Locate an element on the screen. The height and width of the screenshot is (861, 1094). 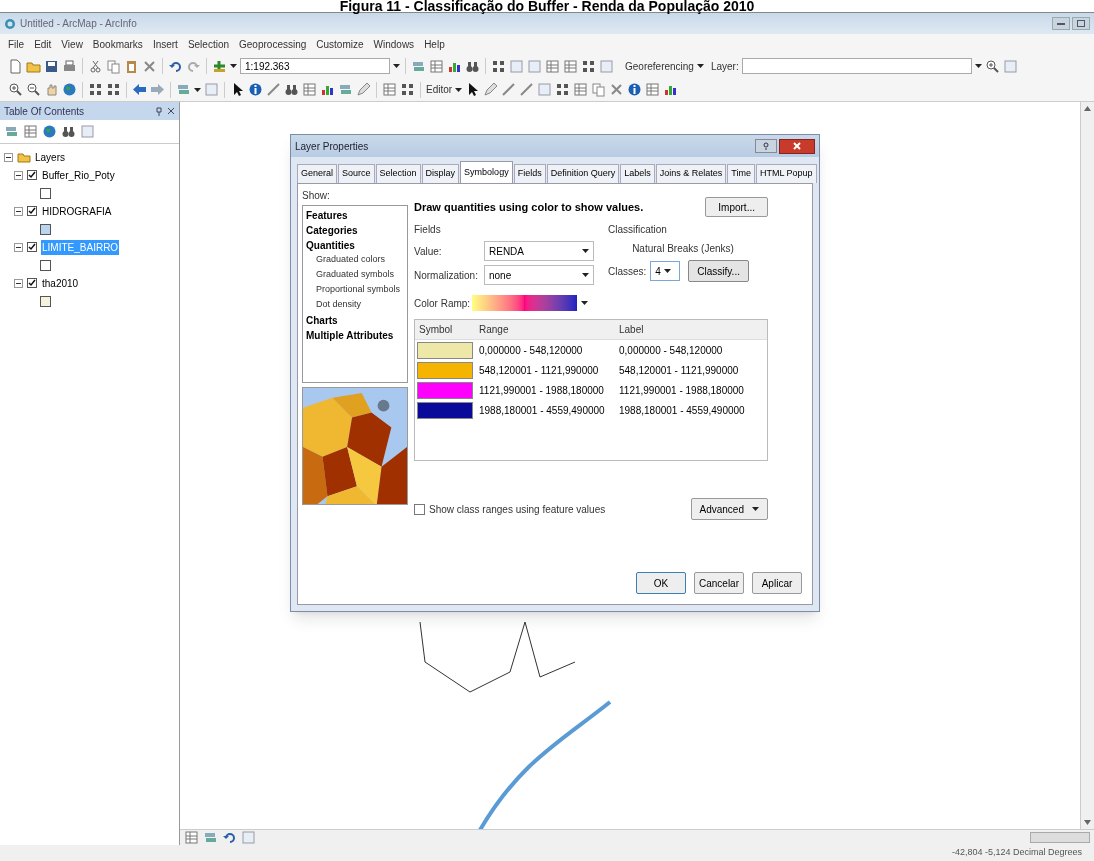
layer-name: HIDROGRAFIA is located at coordinates (77, 211).